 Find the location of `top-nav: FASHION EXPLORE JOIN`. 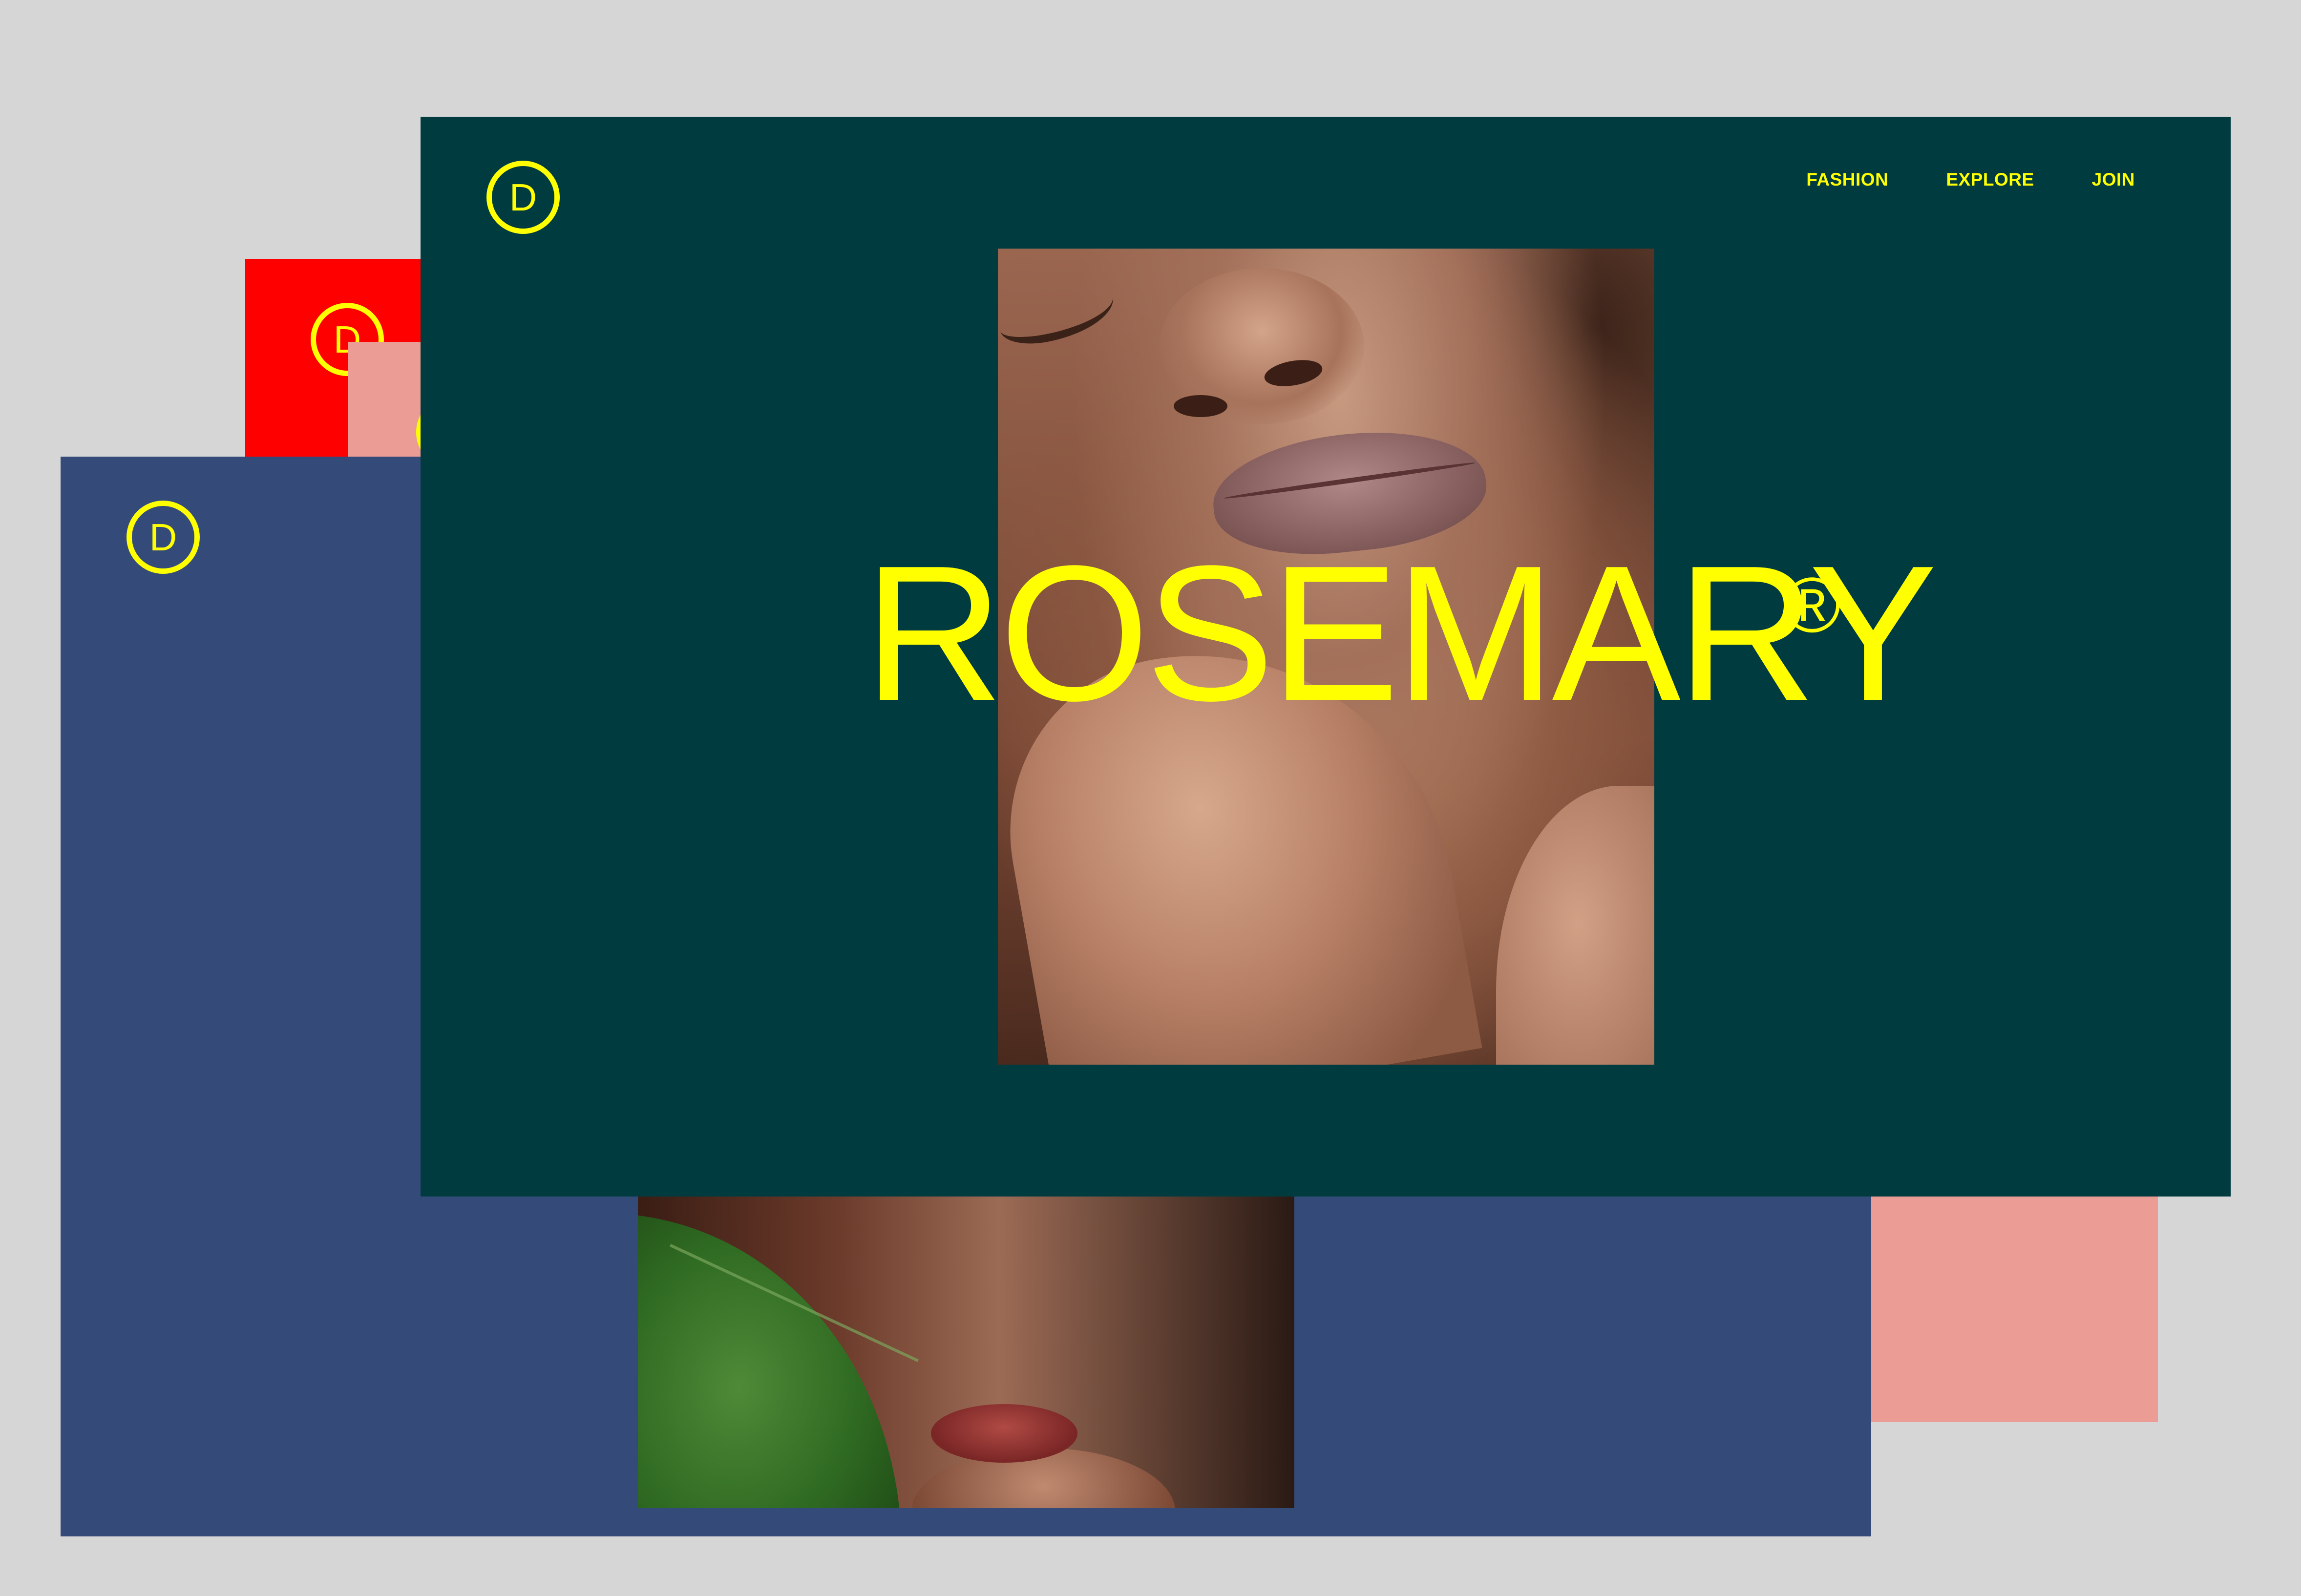

top-nav: FASHION EXPLORE JOIN is located at coordinates (1970, 179).